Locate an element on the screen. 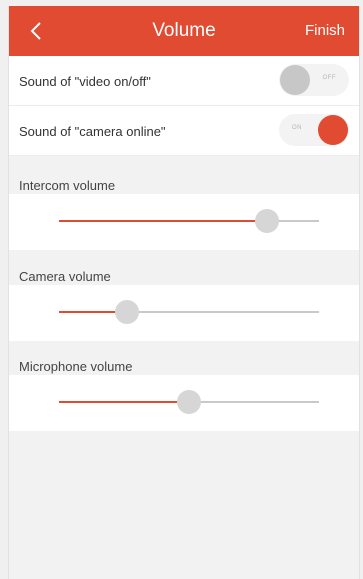 The width and height of the screenshot is (363, 579). microphone-volume-label: Microphone volume is located at coordinates (76, 366).